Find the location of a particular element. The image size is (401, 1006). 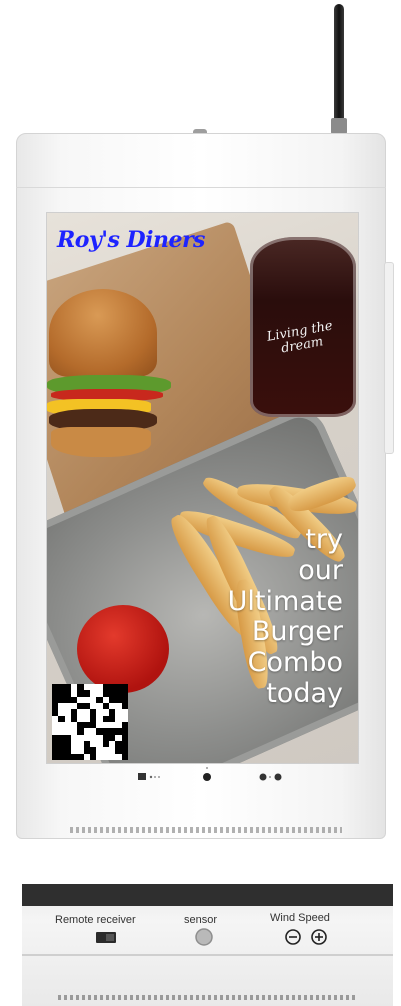

brand-title: Roy's Diners is located at coordinates (131, 240).